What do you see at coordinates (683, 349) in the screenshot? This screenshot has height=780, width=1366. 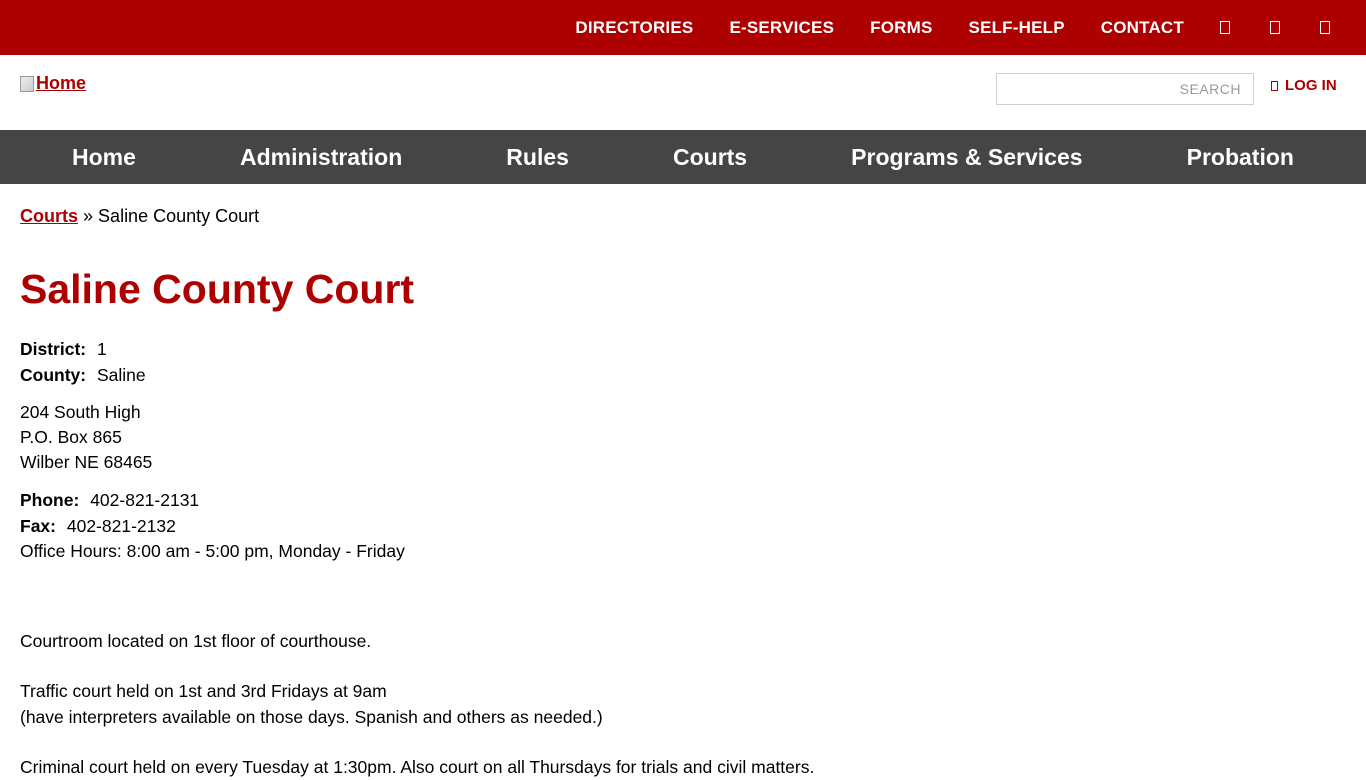 I see `district-field: District: 1` at bounding box center [683, 349].